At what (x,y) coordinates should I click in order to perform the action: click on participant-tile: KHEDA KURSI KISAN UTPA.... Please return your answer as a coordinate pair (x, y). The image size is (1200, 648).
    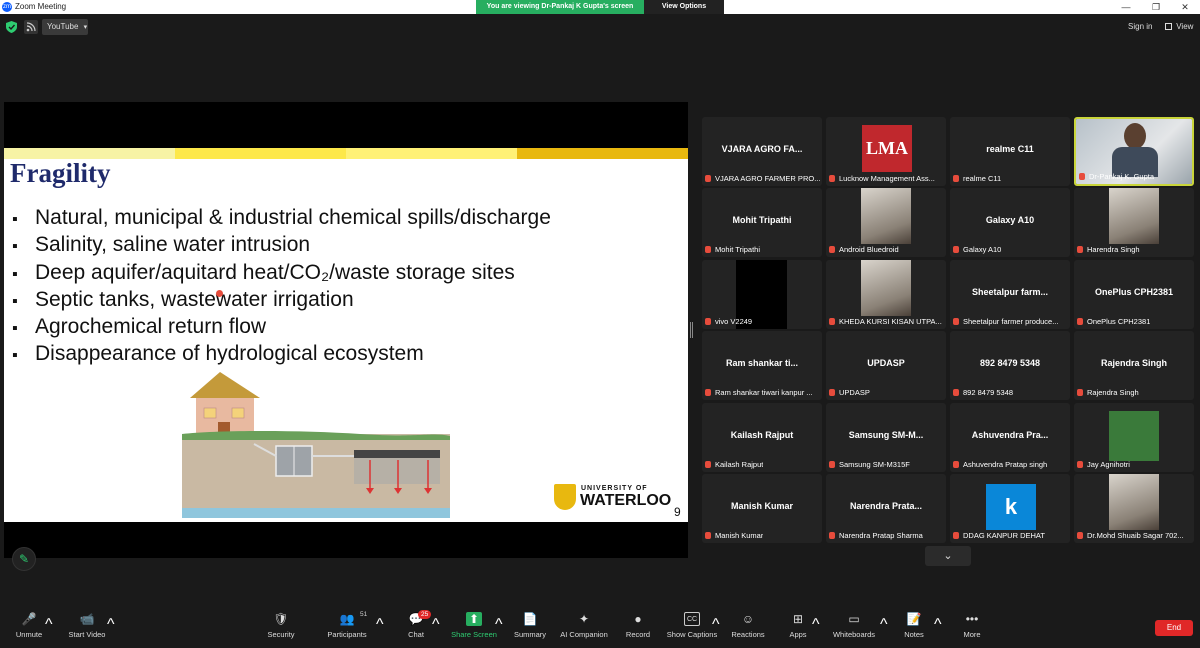
    Looking at the image, I should click on (886, 294).